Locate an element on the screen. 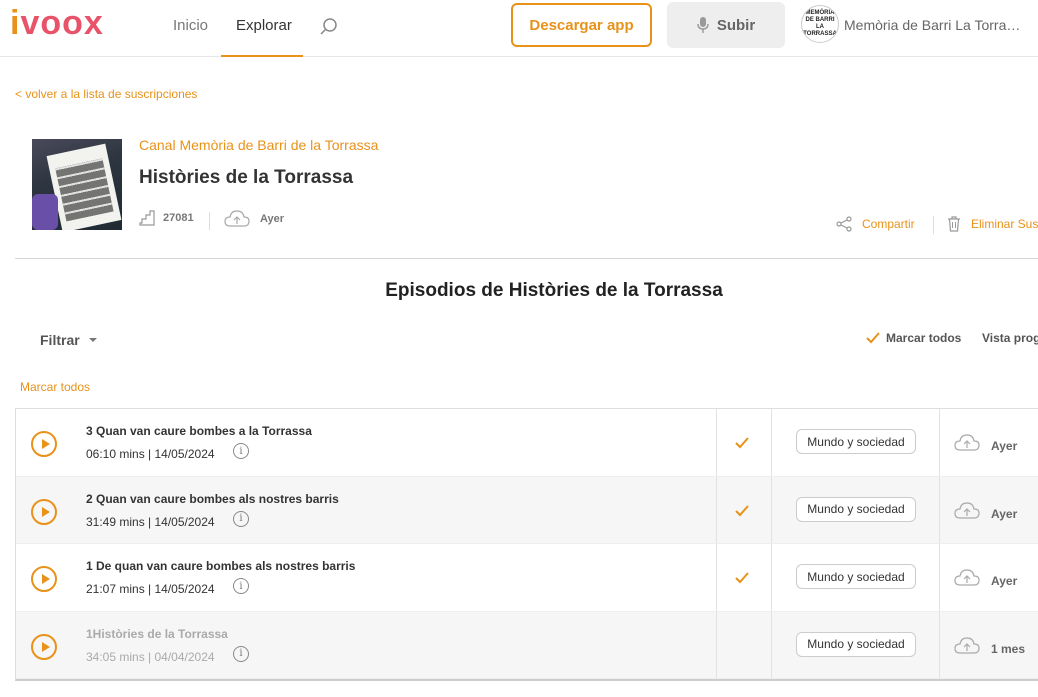 This screenshot has width=1038, height=697. chevron-down-icon is located at coordinates (92, 340).